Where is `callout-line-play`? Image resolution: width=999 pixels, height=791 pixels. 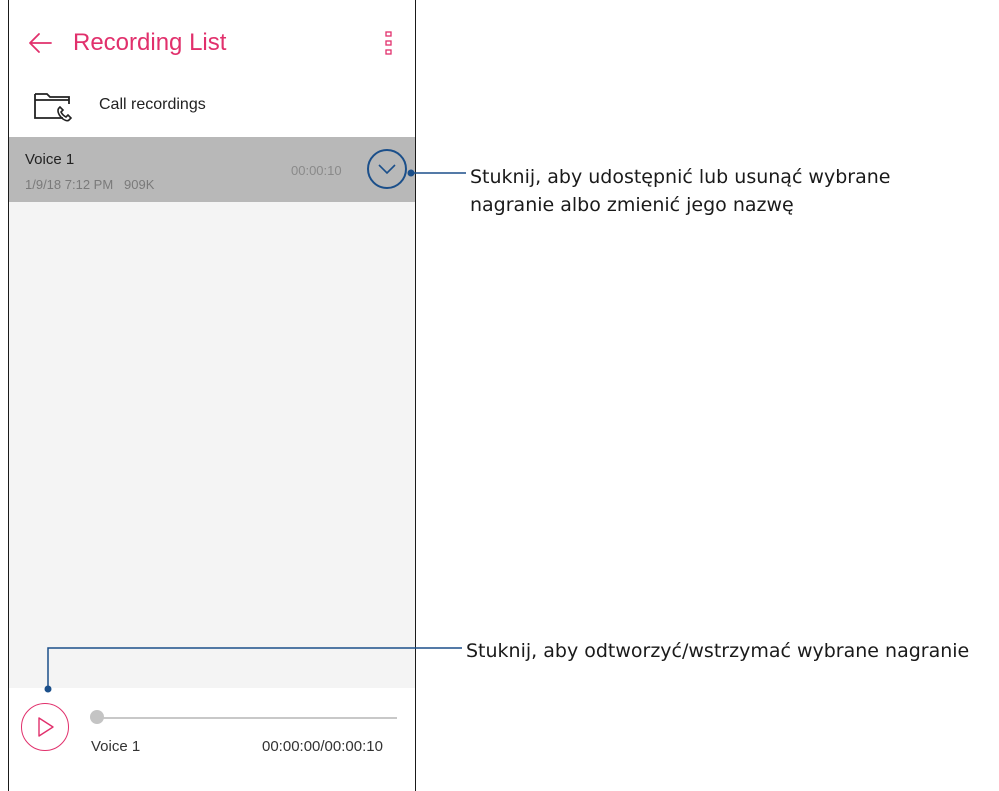
callout-line-play is located at coordinates (254, 668).